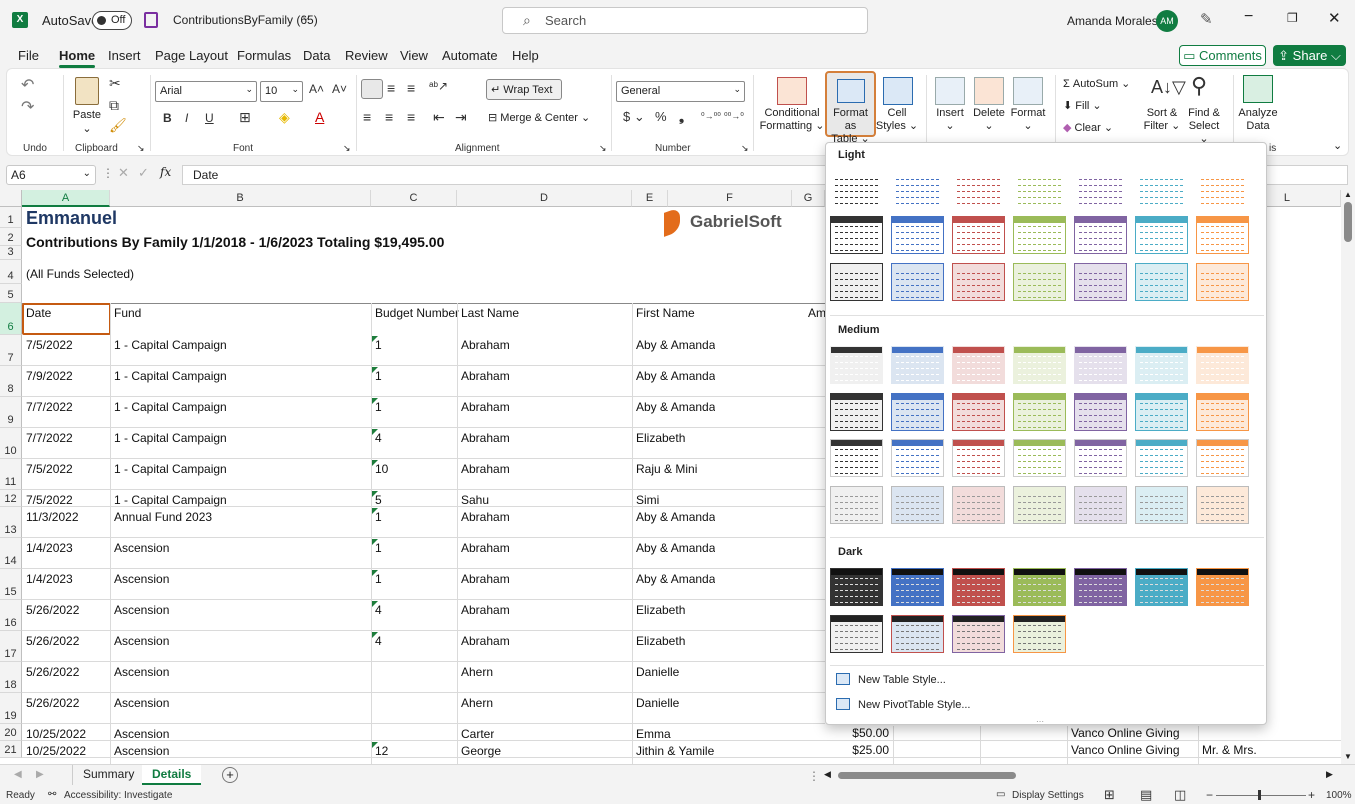 The width and height of the screenshot is (1355, 804). What do you see at coordinates (411, 117) in the screenshot?
I see `align-right-icon: ≡` at bounding box center [411, 117].